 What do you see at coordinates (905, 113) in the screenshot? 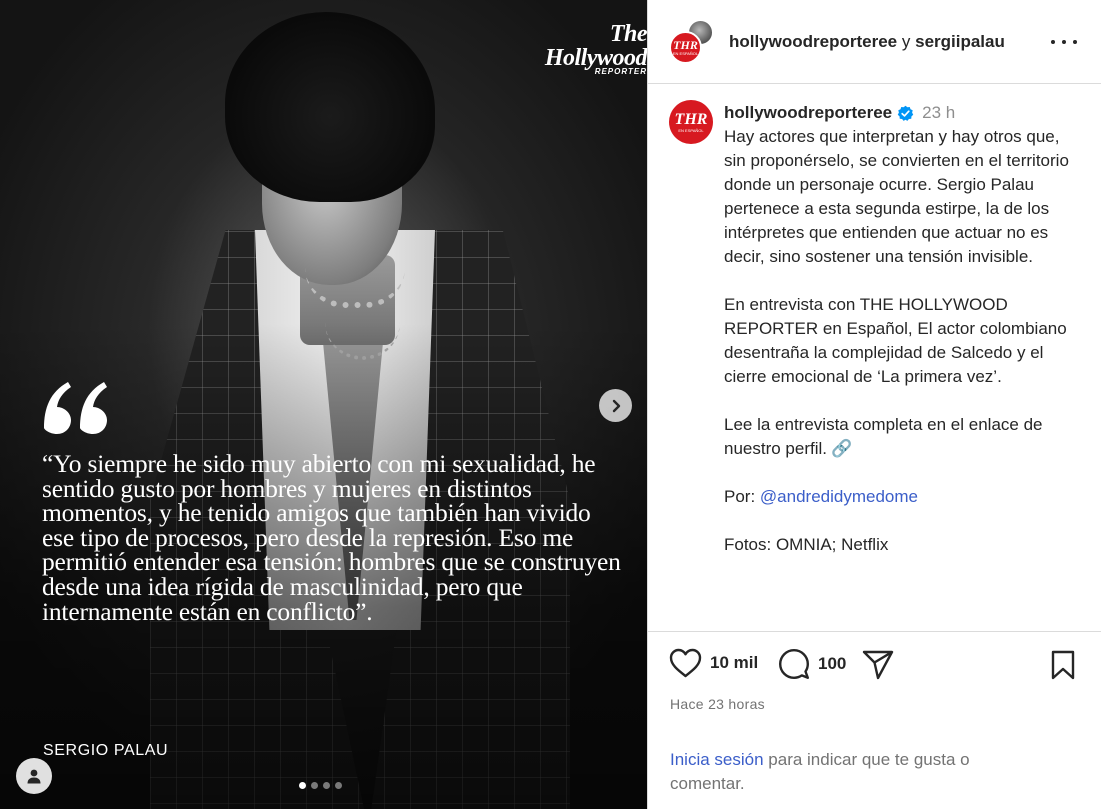
I see `verified-badge-icon` at bounding box center [905, 113].